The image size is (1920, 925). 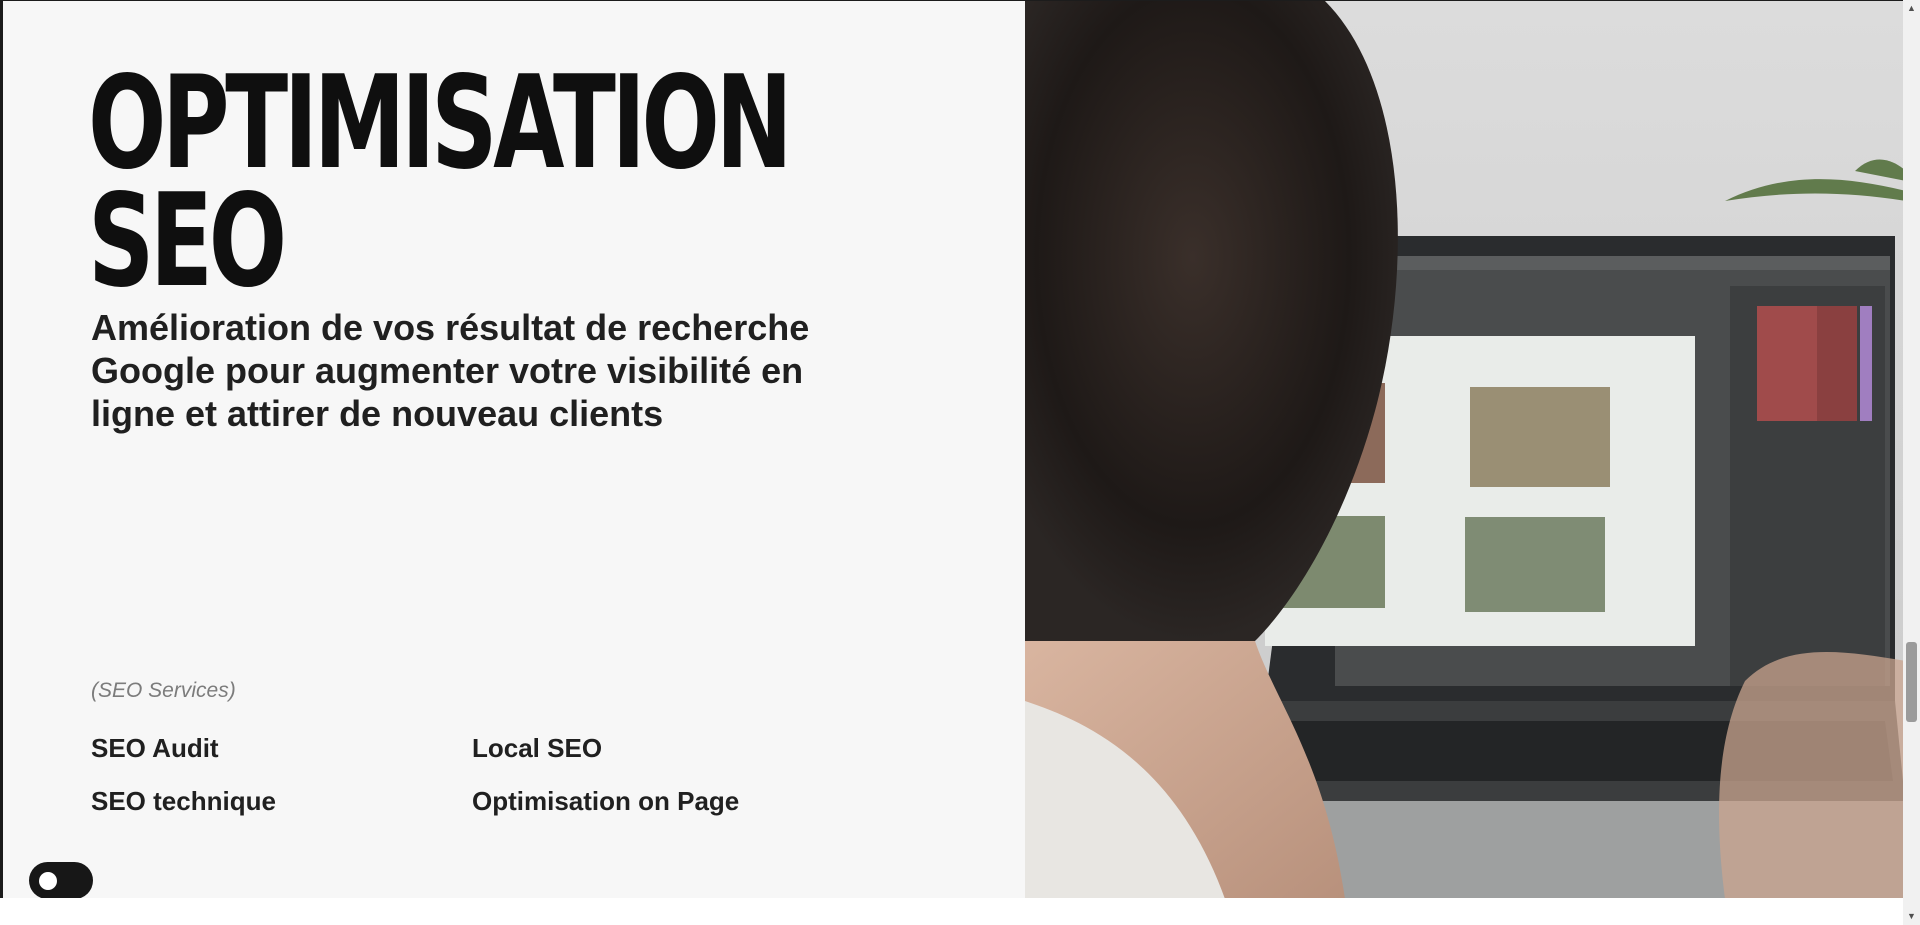 I want to click on theme-toggle, so click(x=61, y=880).